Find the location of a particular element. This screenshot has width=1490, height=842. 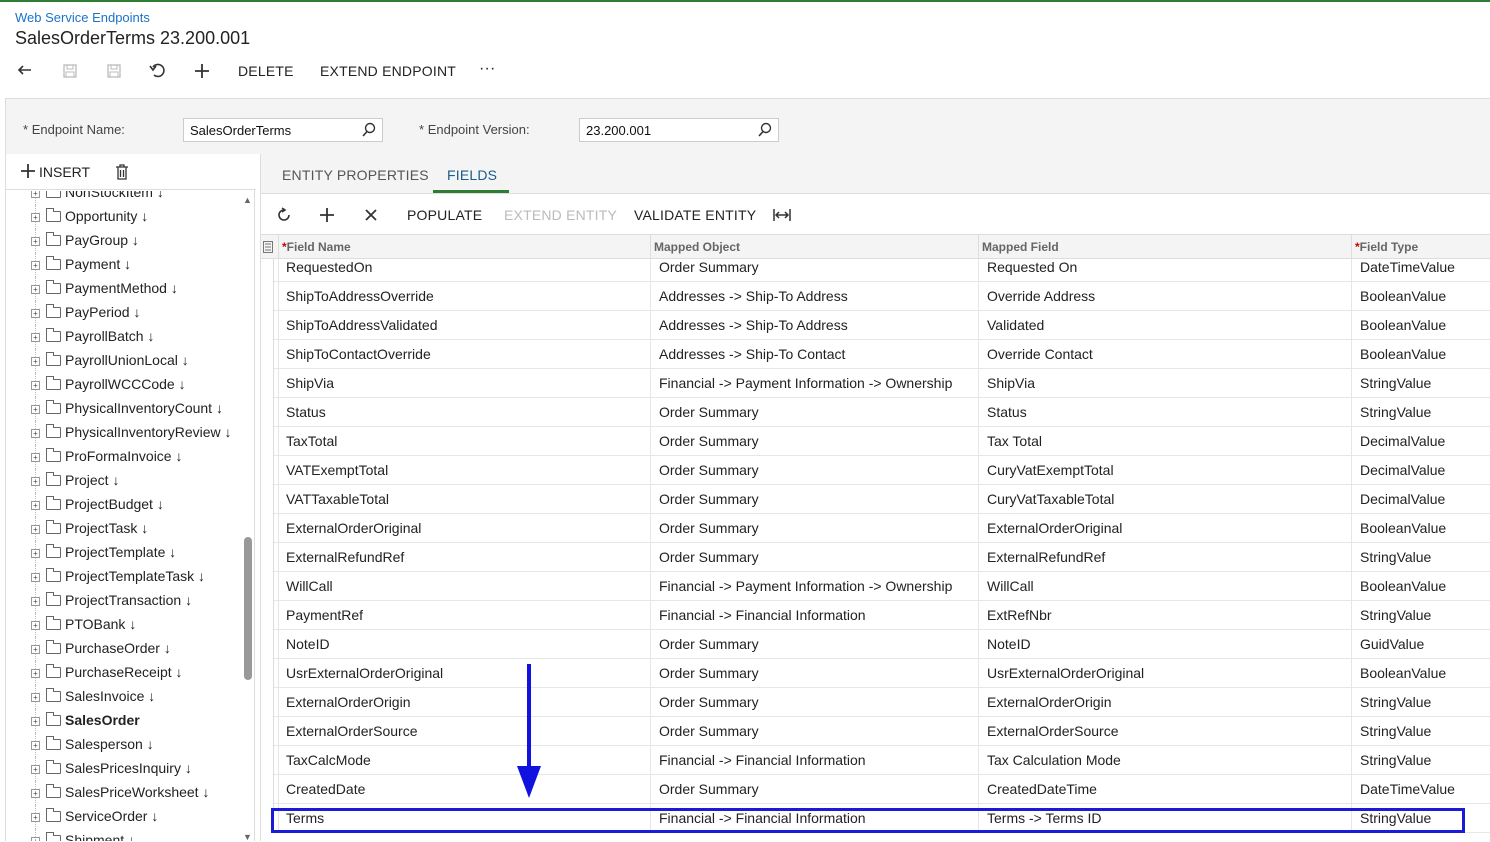

tree-item: + ProjectTemplateTask ↓ is located at coordinates (124, 577).